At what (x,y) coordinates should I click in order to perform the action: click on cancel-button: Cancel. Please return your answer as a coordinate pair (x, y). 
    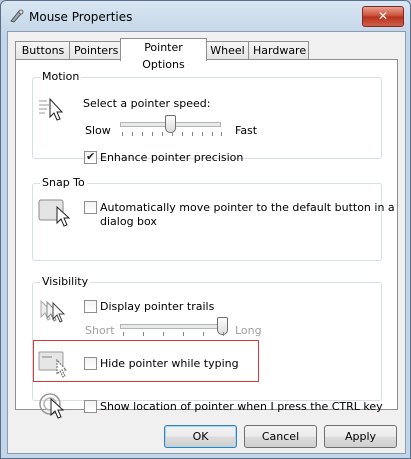
    Looking at the image, I should click on (280, 436).